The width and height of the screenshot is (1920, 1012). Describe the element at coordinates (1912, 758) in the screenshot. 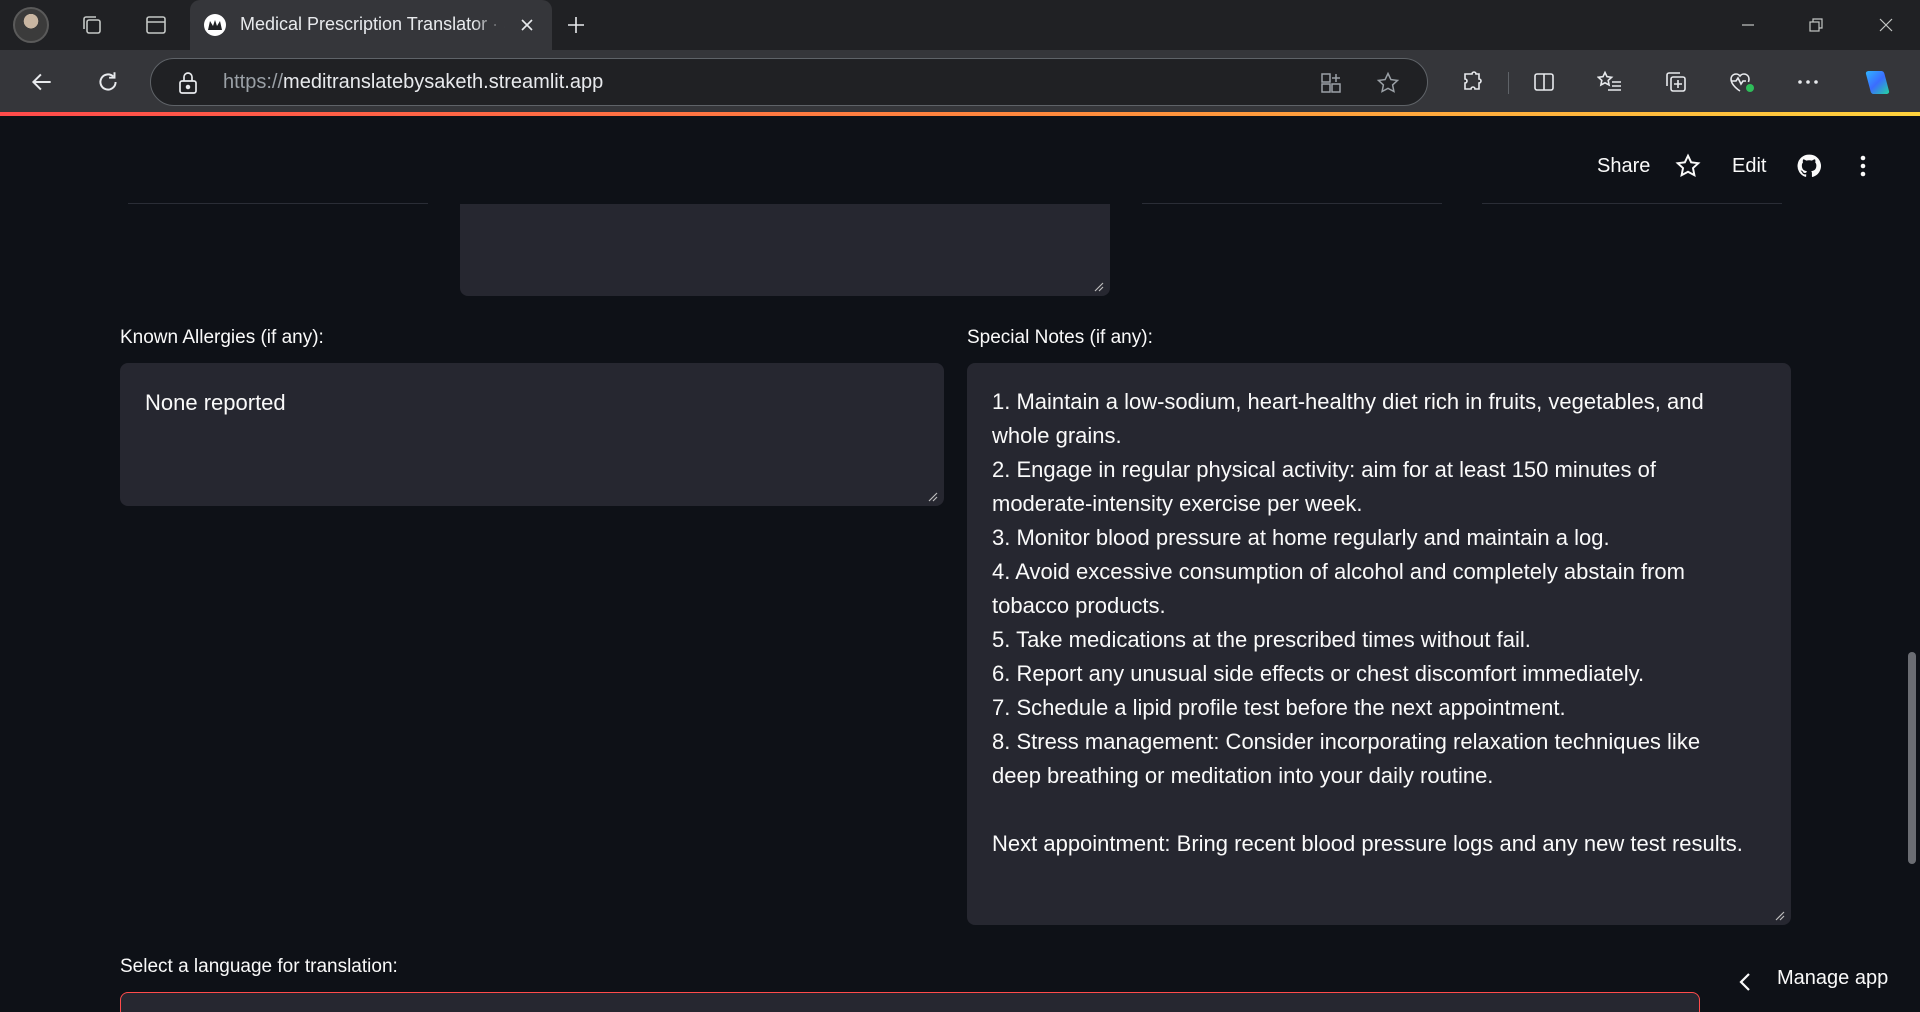

I see `page-scrollbar` at that location.